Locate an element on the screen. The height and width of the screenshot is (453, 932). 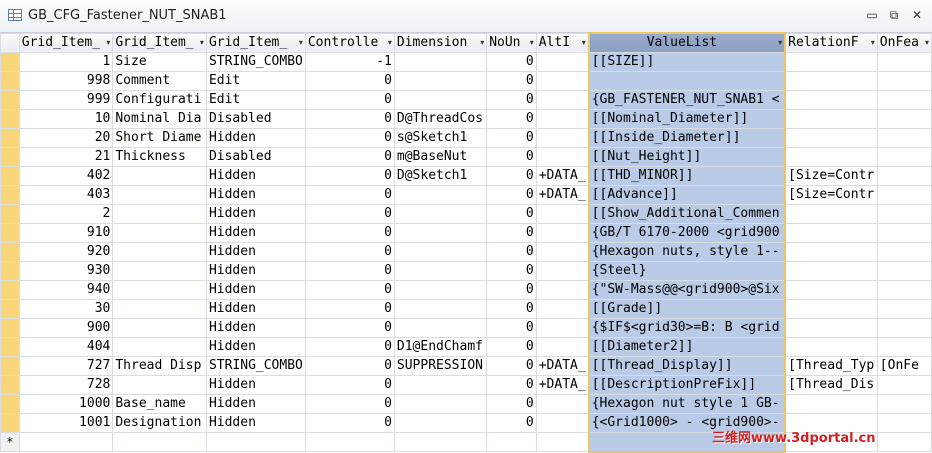
table-cell-grid-item-2: Size is located at coordinates (159, 62).